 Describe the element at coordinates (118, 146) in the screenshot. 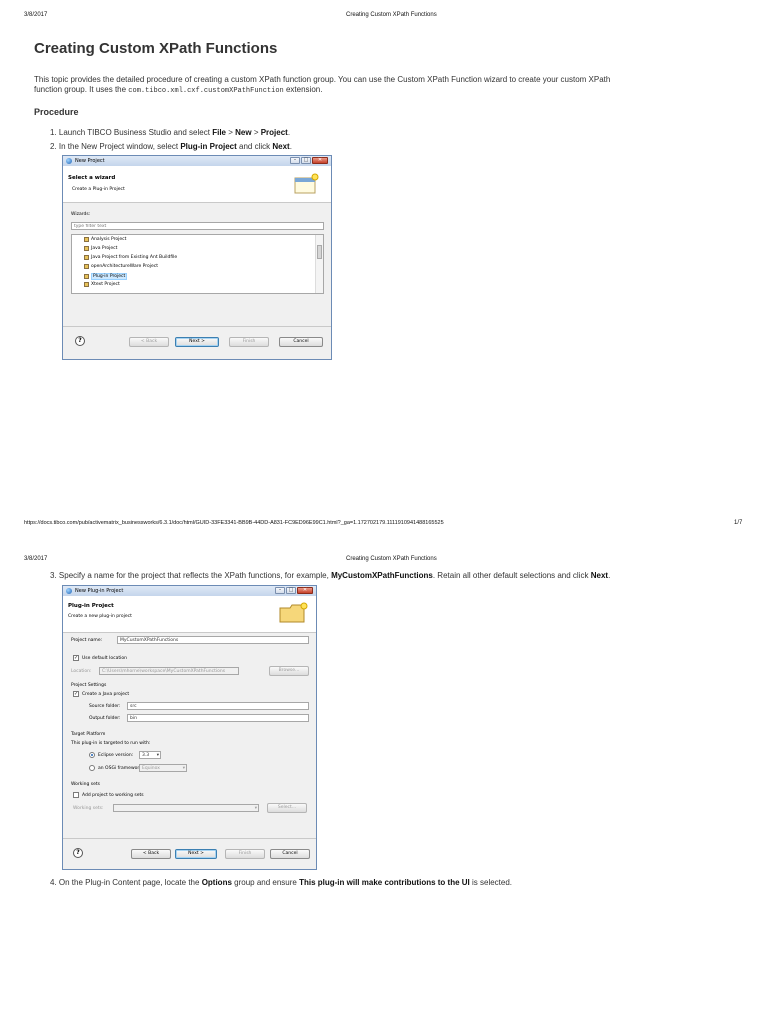

I see `step-2-text-a: In the New Project window, select` at that location.